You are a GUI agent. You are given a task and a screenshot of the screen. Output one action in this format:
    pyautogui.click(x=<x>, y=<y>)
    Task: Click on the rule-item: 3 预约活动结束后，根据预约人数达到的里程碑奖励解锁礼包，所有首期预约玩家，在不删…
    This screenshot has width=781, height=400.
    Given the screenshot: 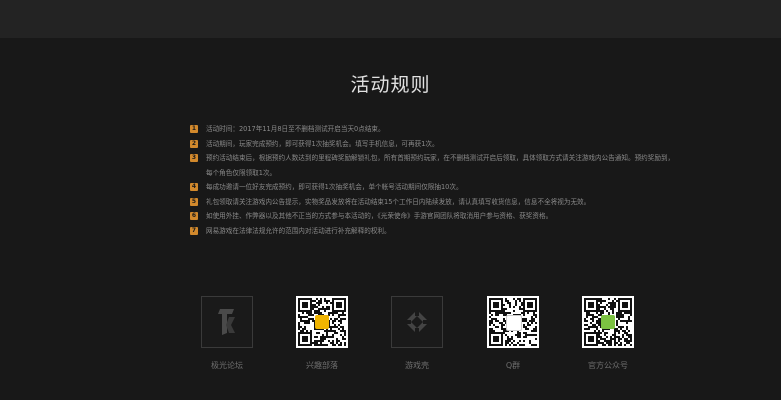 What is the action you would take?
    pyautogui.click(x=435, y=165)
    